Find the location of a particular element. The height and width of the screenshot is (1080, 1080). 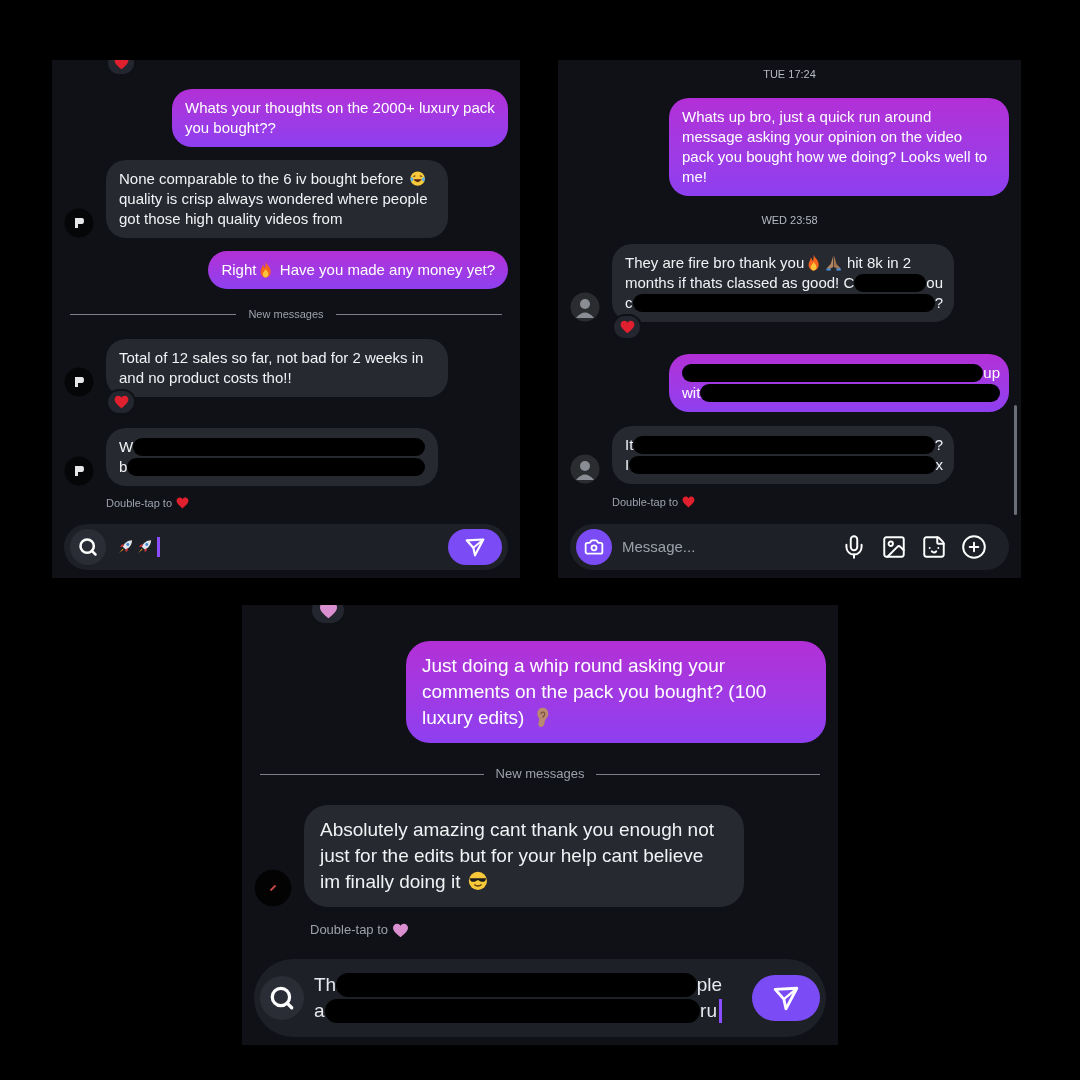

message-text: Absolutely amazing cant thank you enough not just for the edits but for your help cant believe im finally doing it is located at coordinates (517, 856).